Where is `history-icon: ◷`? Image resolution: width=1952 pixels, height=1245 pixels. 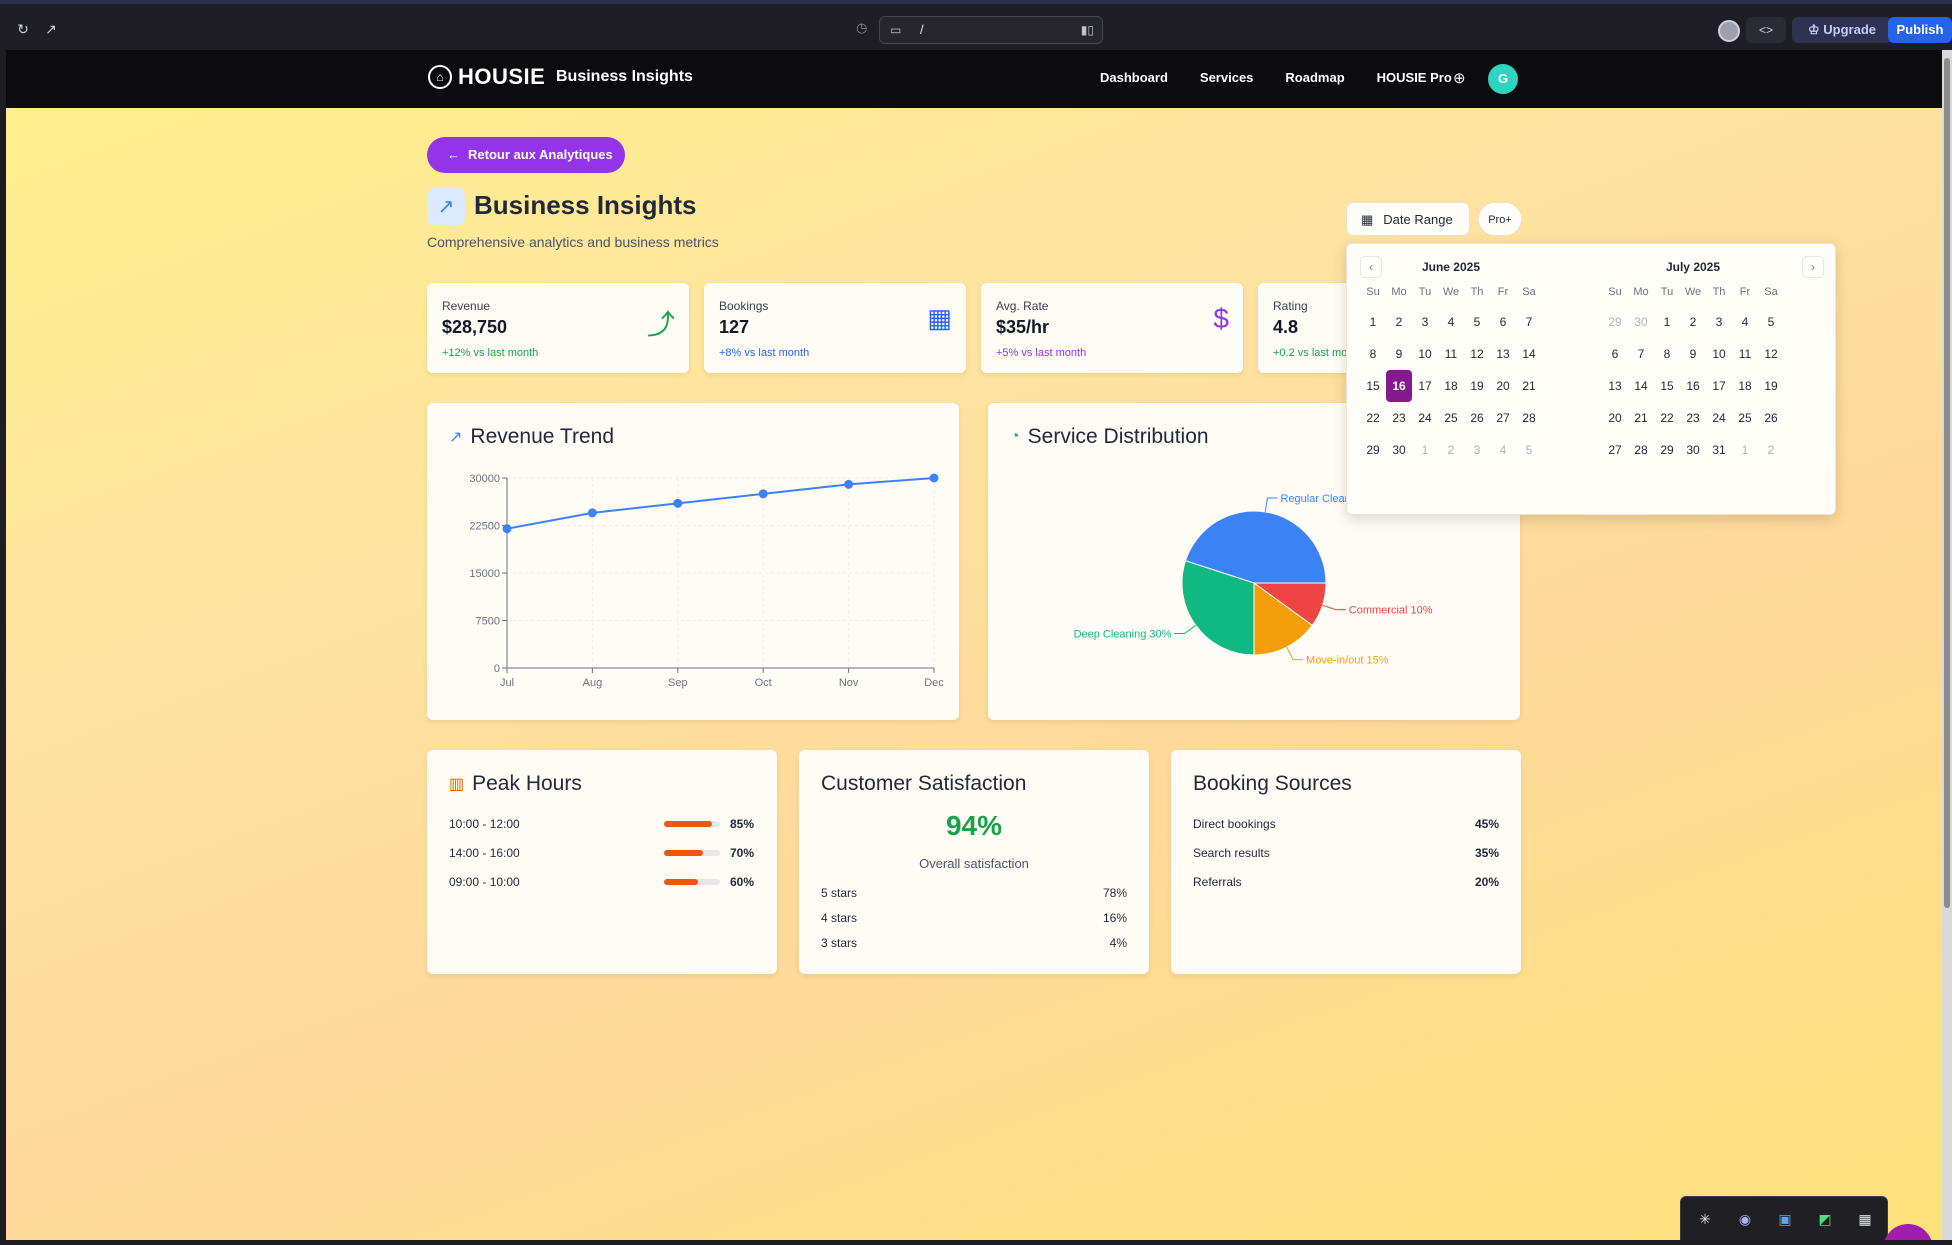 history-icon: ◷ is located at coordinates (861, 28).